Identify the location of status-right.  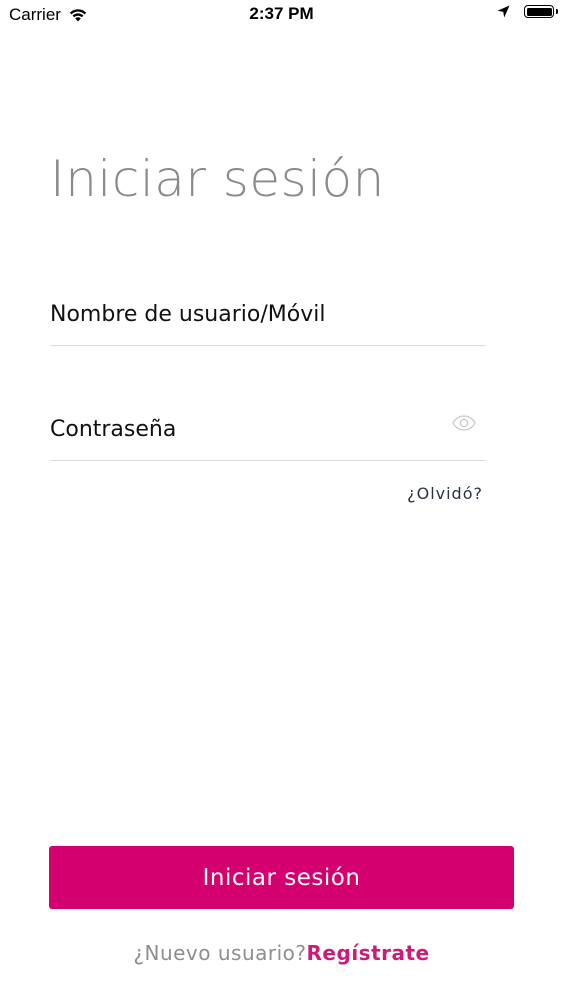
(527, 11).